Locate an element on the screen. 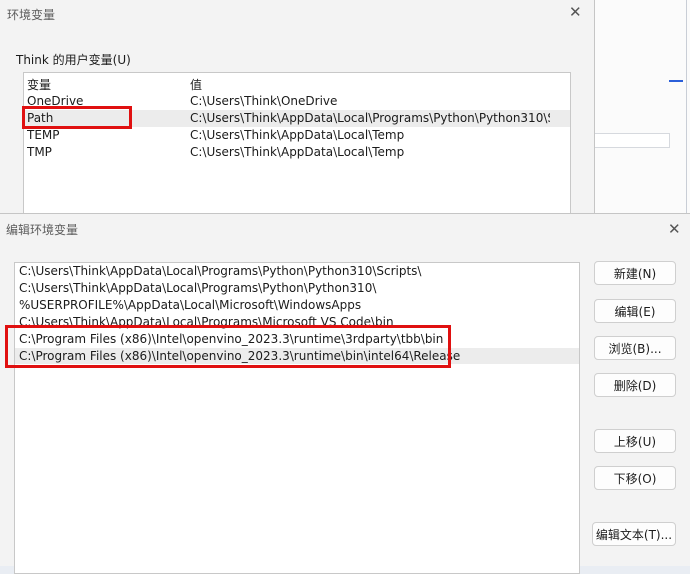 The image size is (690, 574). dialog-title: 编辑环境变量 is located at coordinates (42, 230).